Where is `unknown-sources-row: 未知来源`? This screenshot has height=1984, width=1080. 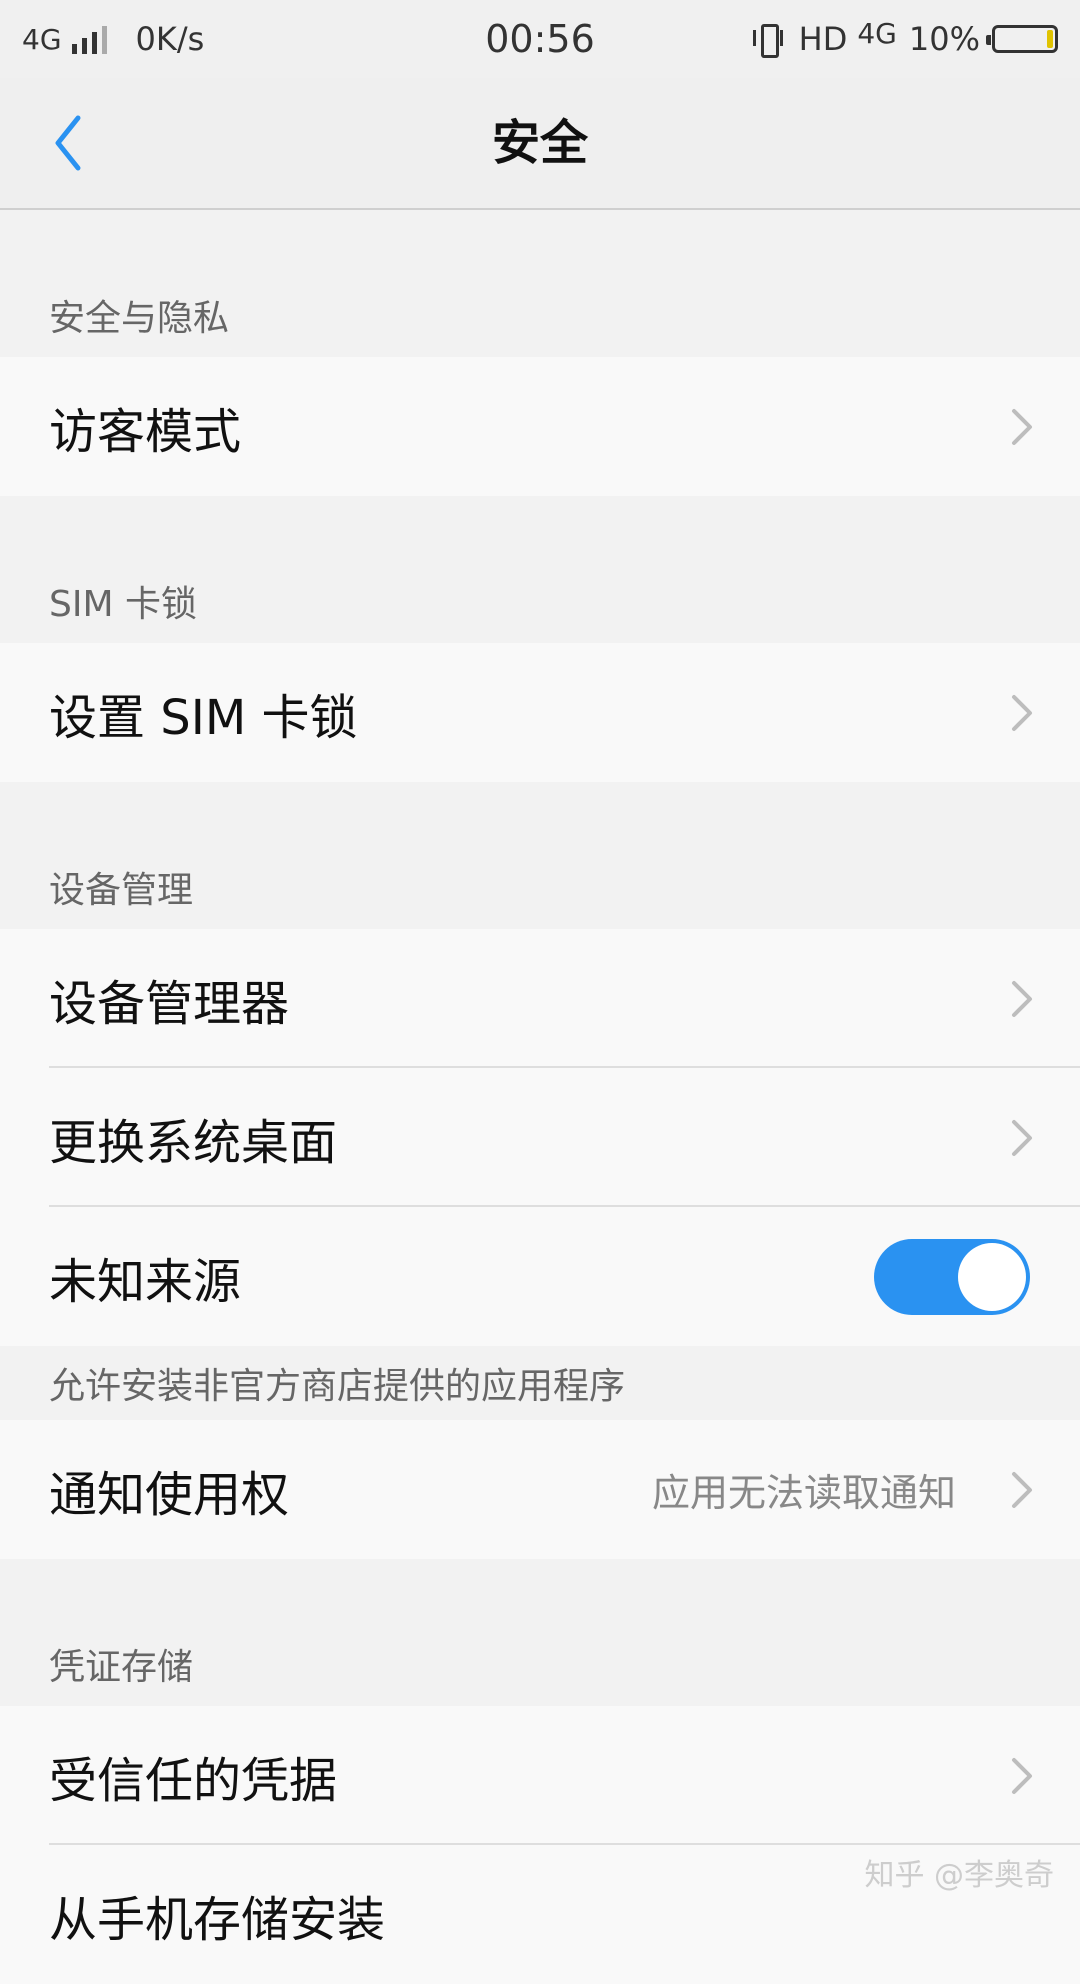 unknown-sources-row: 未知来源 is located at coordinates (540, 1276).